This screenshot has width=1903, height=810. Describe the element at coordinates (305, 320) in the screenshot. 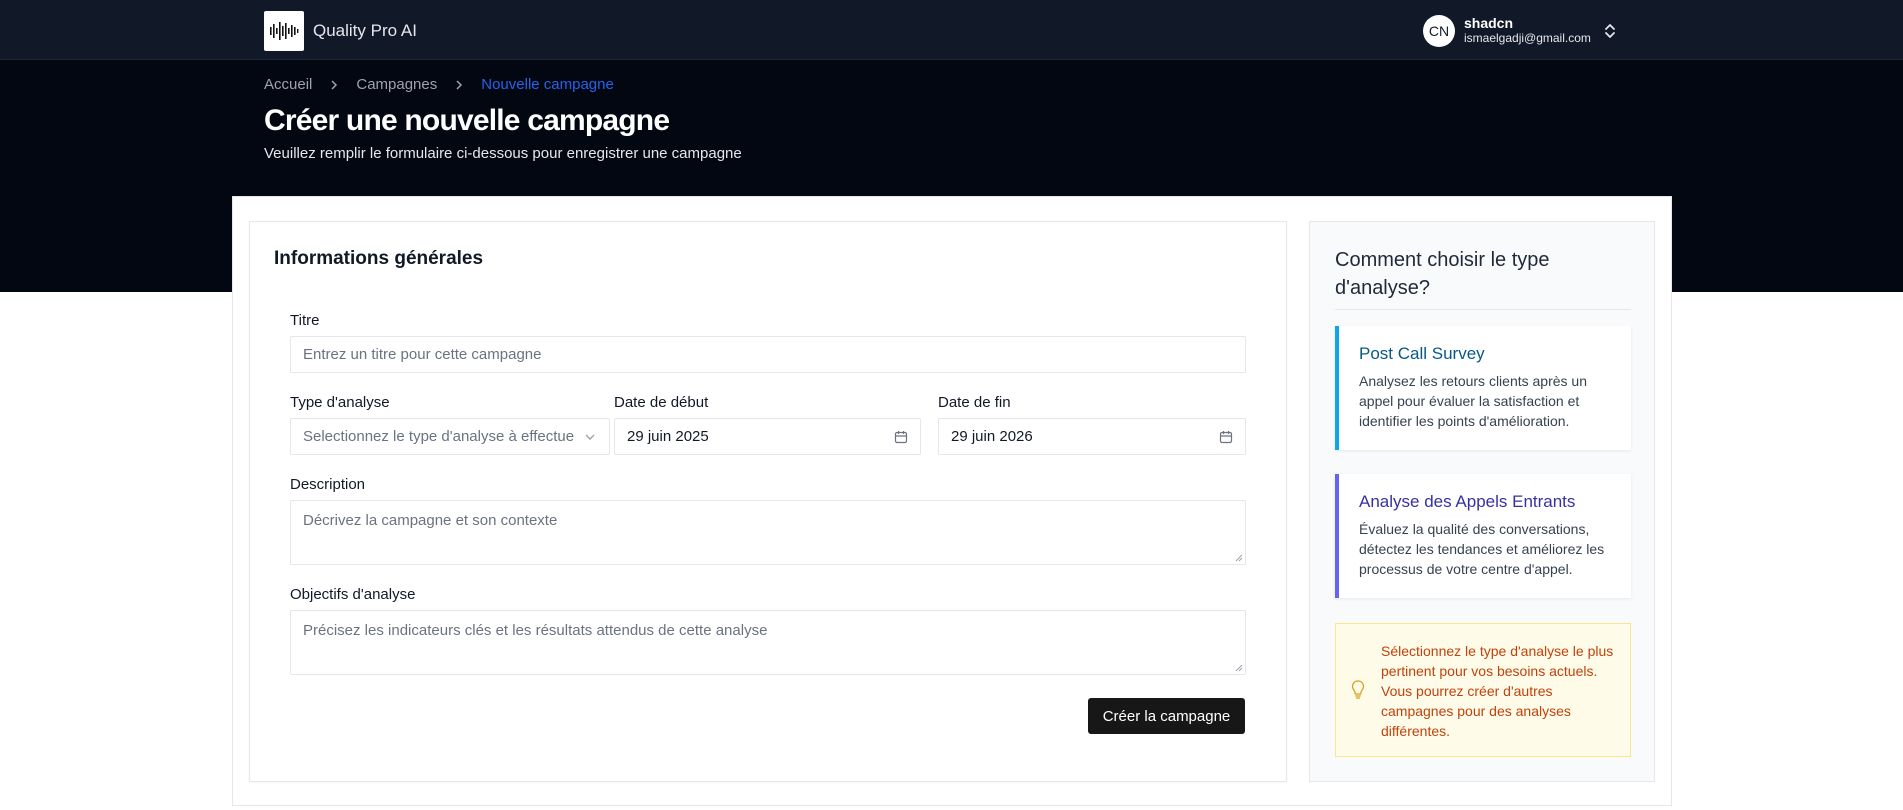

I see `title-label: Titre` at that location.